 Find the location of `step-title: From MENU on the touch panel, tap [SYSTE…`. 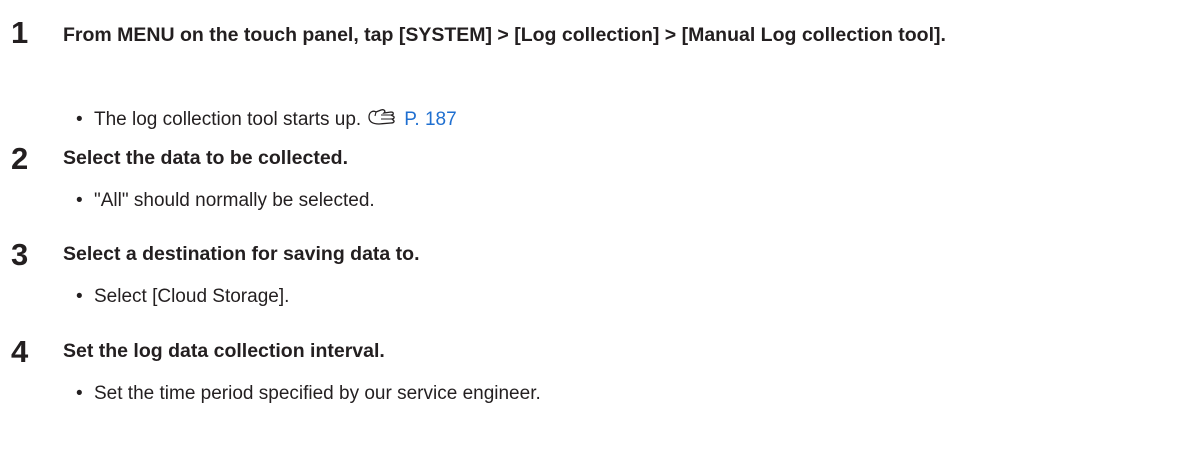

step-title: From MENU on the touch panel, tap [SYSTE… is located at coordinates (504, 35).